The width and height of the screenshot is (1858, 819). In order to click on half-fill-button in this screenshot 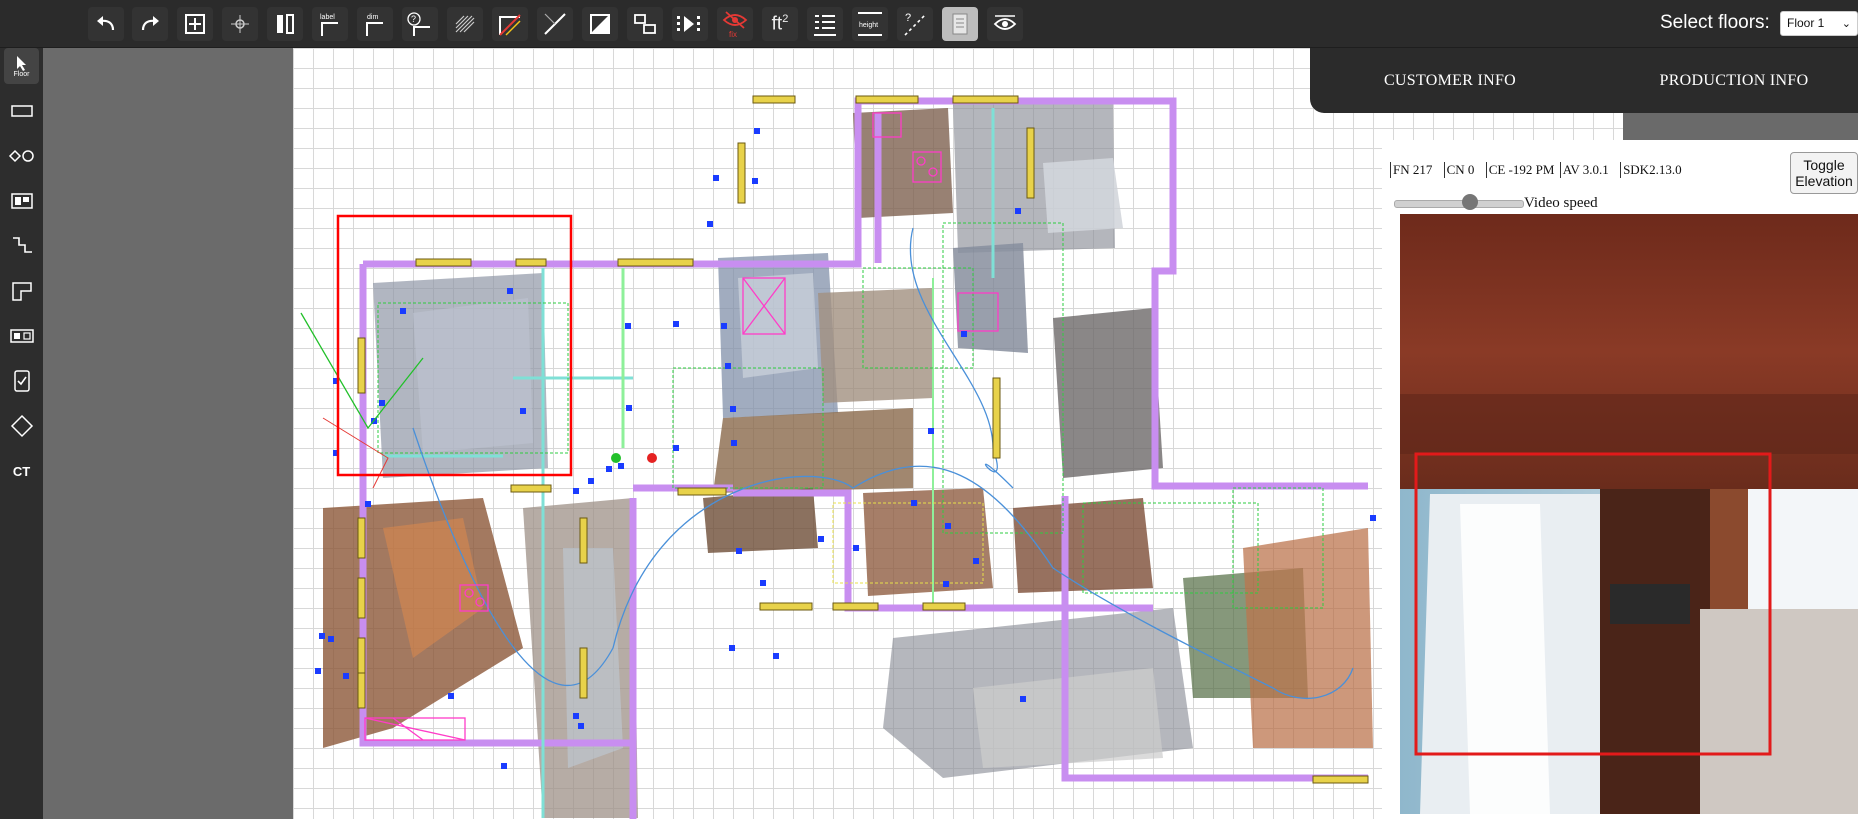, I will do `click(600, 24)`.